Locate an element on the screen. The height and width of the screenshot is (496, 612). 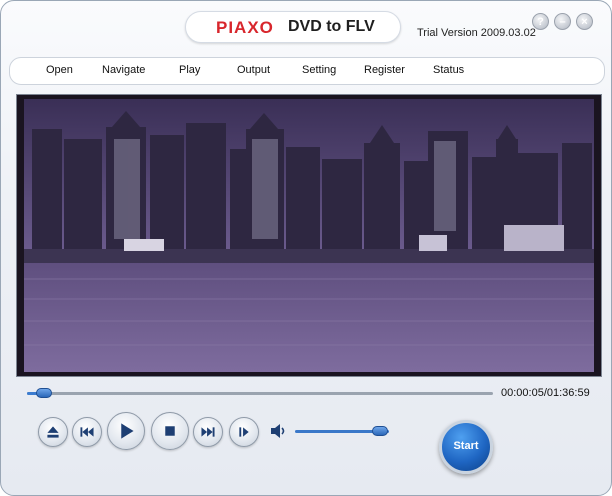
stop-button is located at coordinates (170, 431).